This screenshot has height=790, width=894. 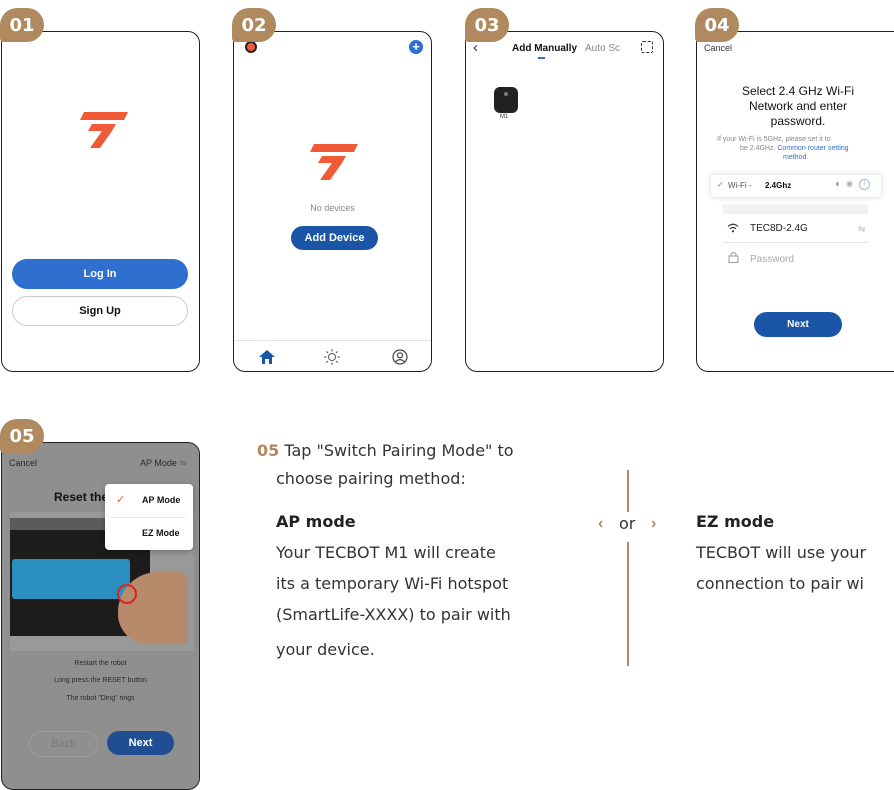 What do you see at coordinates (647, 47) in the screenshot?
I see `scan-icon` at bounding box center [647, 47].